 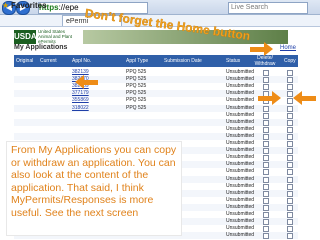 I want to click on table-row: 377179 PPQ 525 Unsubmitted, so click(x=156, y=94).